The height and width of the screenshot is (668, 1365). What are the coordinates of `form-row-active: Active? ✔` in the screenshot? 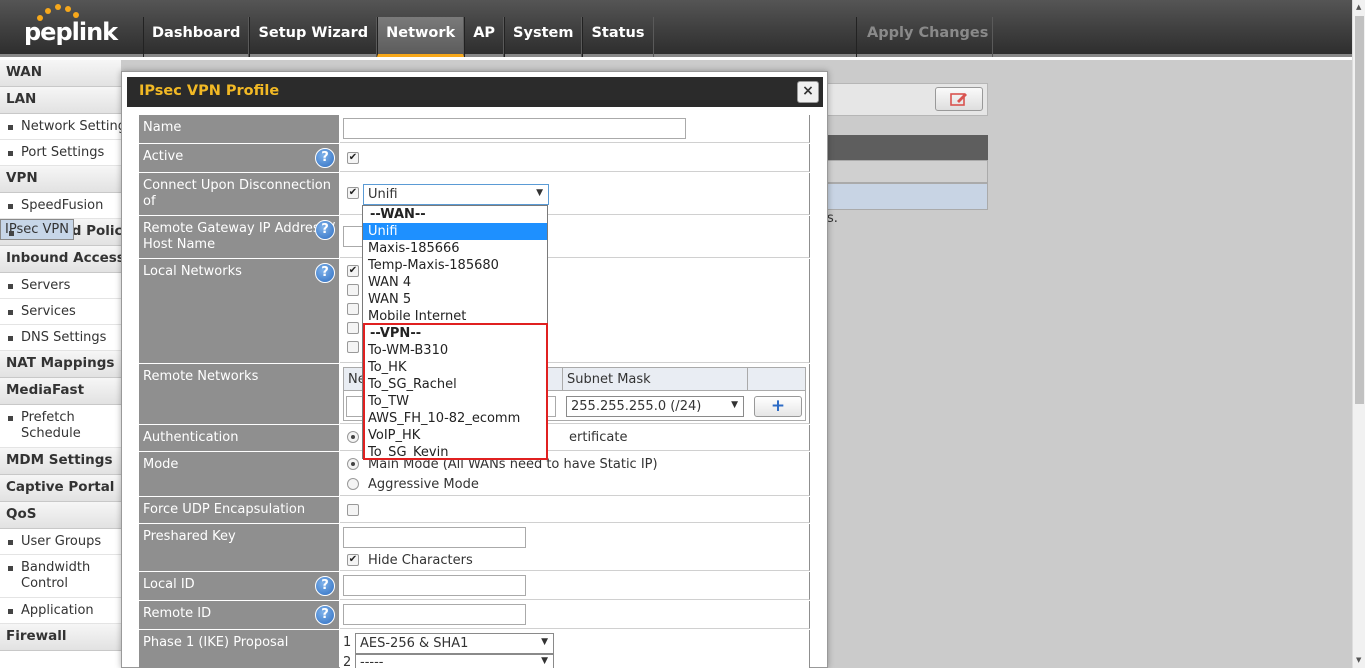 It's located at (474, 158).